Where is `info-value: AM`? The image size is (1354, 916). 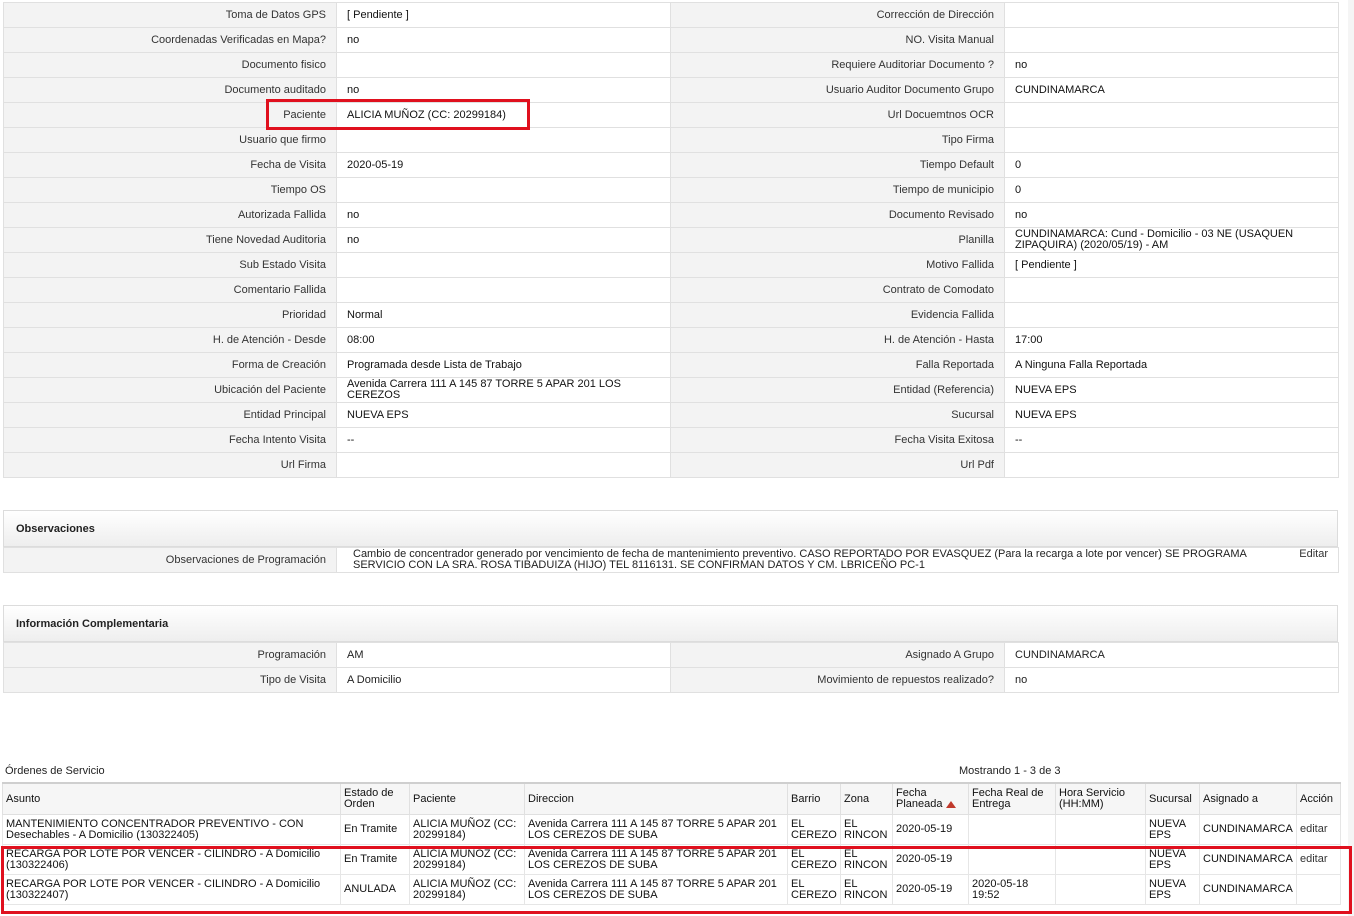 info-value: AM is located at coordinates (503, 655).